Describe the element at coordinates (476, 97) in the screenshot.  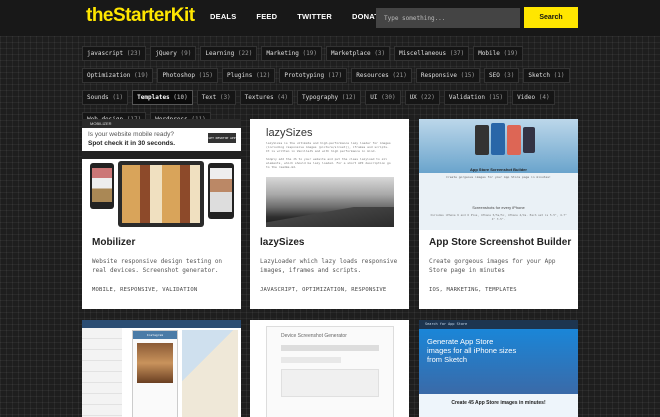
I see `tag-validation: Validation (15)` at that location.